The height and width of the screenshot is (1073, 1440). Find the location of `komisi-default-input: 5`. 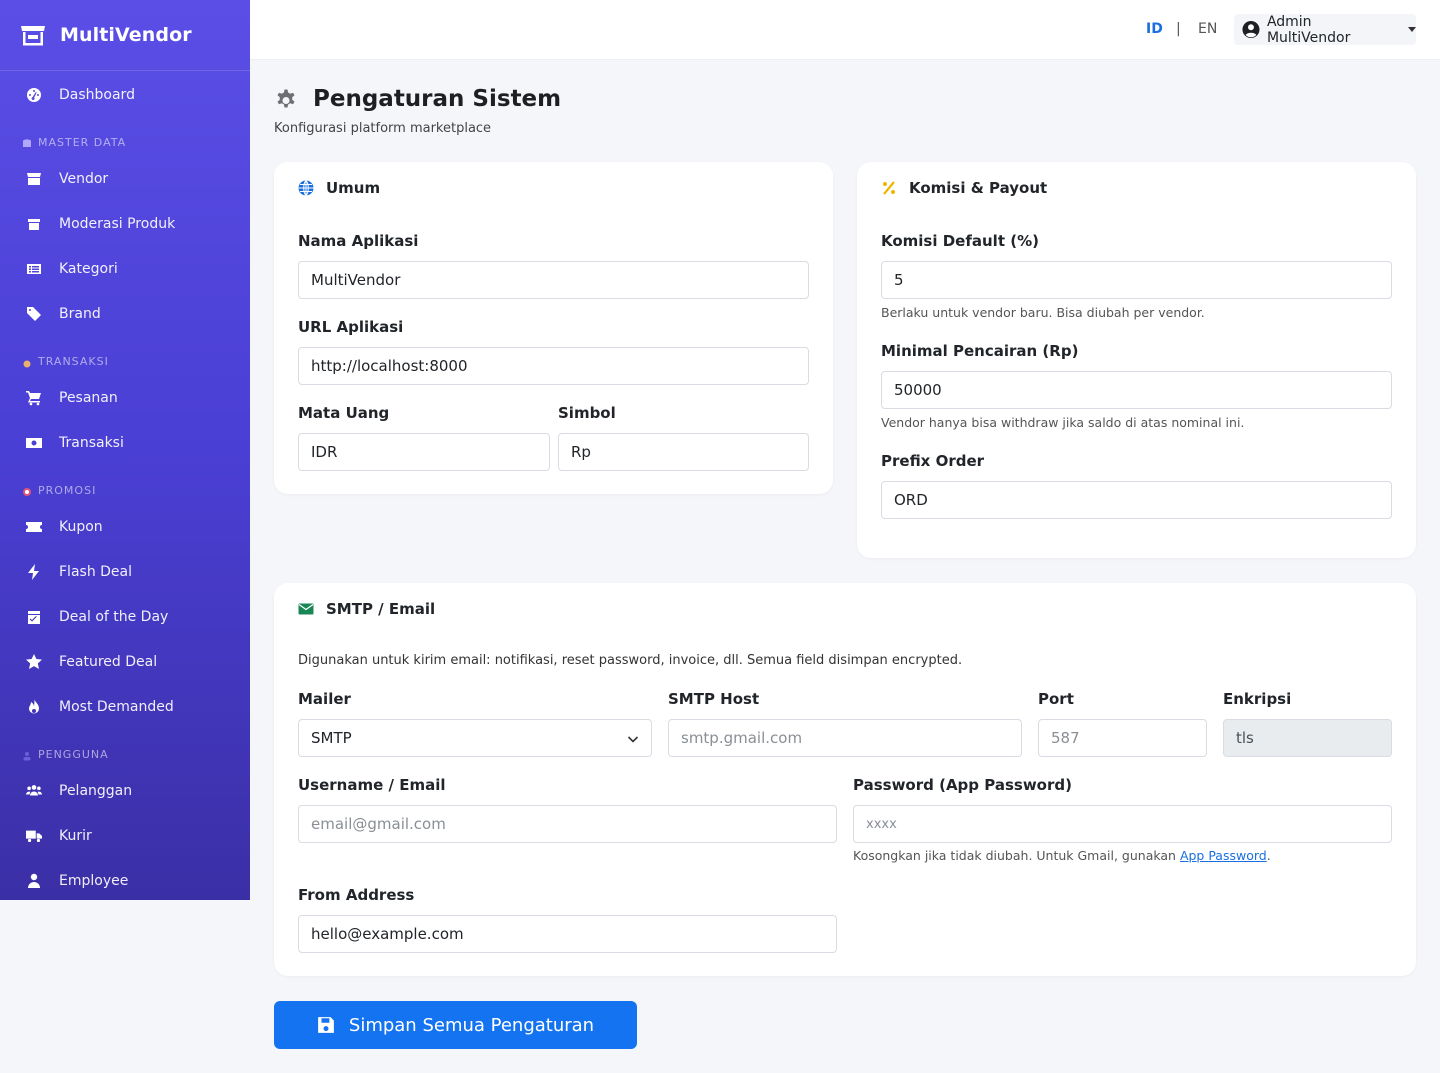

komisi-default-input: 5 is located at coordinates (1136, 280).